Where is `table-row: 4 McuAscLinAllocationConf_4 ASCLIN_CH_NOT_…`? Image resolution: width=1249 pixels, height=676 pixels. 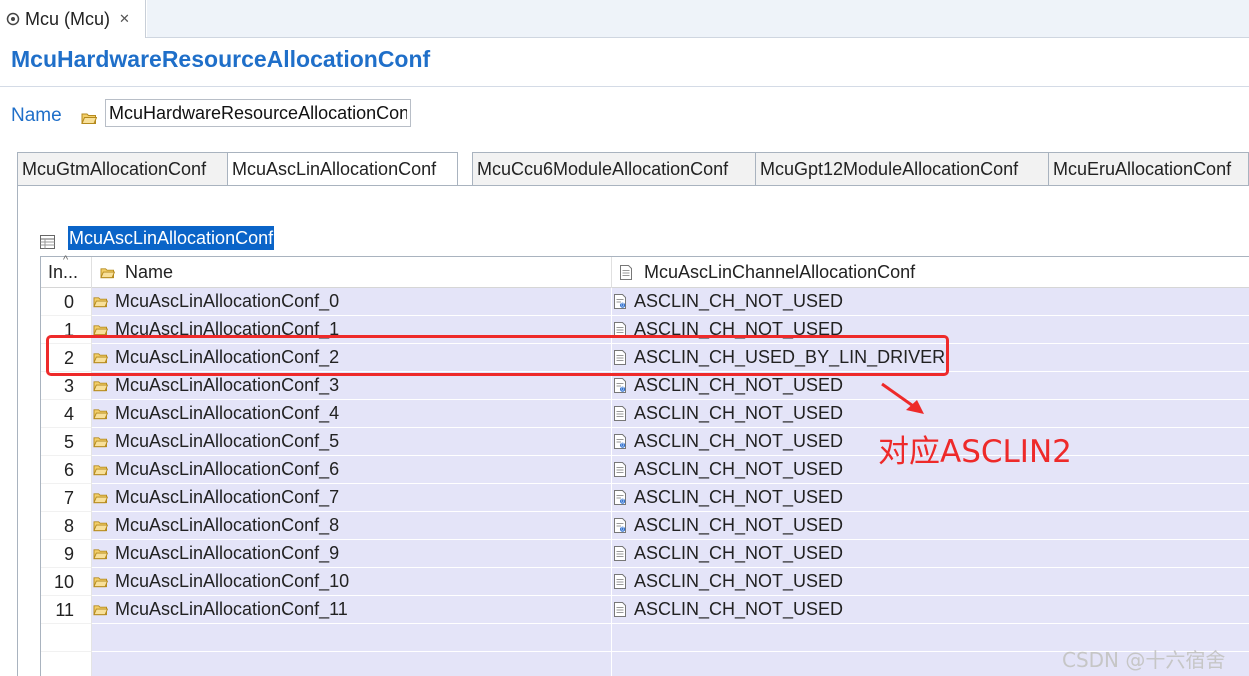
table-row: 4 McuAscLinAllocationConf_4 ASCLIN_CH_NOT_… is located at coordinates (645, 414).